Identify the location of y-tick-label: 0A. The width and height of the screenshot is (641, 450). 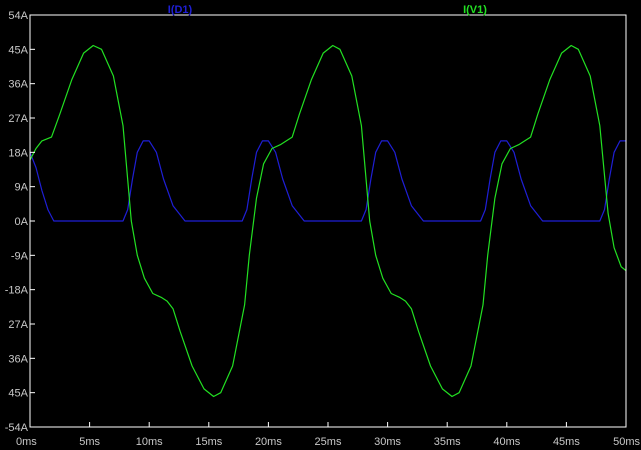
(22, 222).